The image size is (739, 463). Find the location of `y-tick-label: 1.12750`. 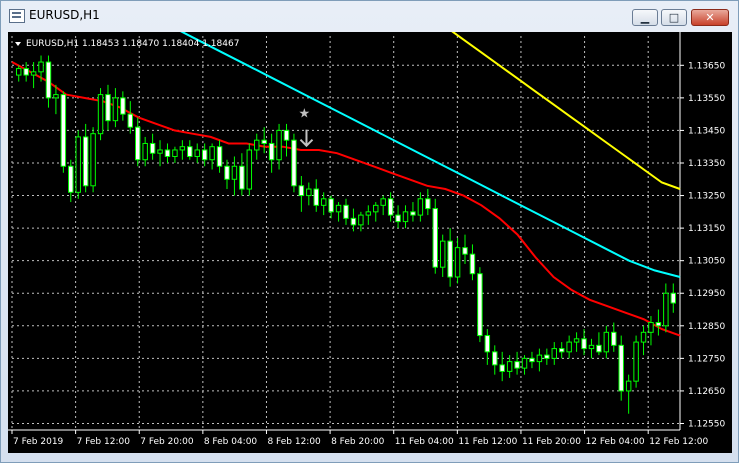

y-tick-label: 1.12750 is located at coordinates (706, 359).